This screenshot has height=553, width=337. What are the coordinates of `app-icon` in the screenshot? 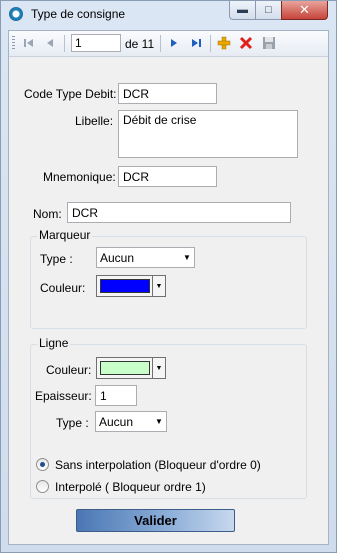 It's located at (16, 14).